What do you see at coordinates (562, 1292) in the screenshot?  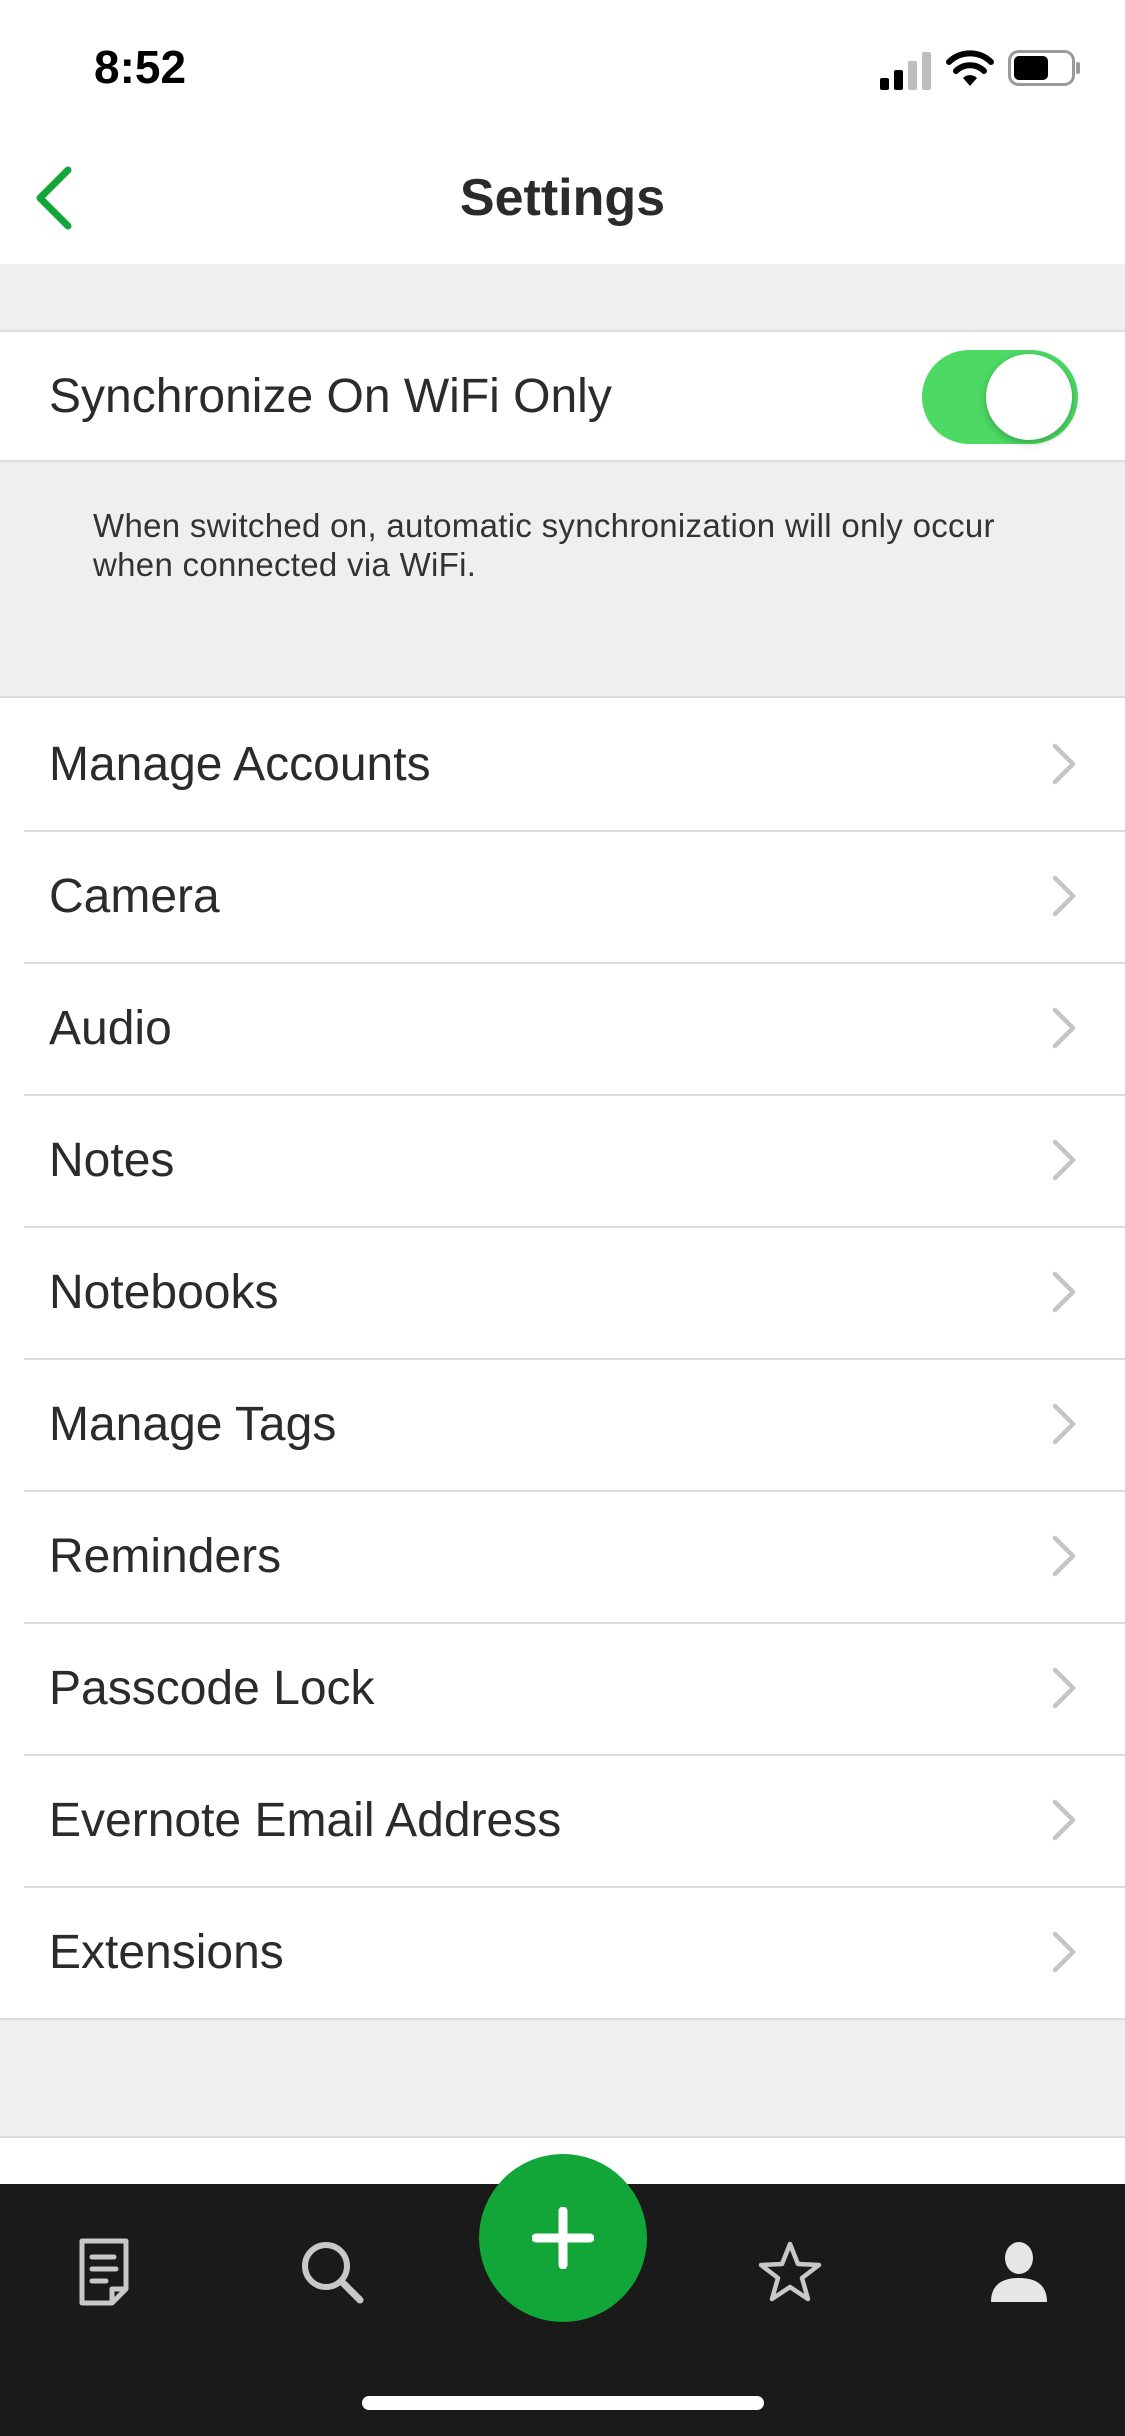 I see `settings-item-notebooks: Notebooks` at bounding box center [562, 1292].